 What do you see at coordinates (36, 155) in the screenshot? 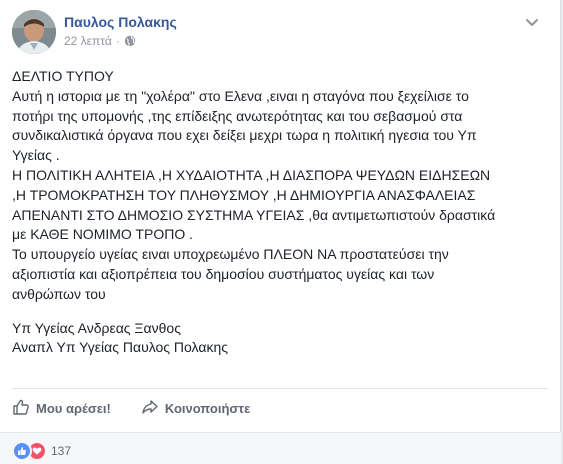
I see `body-line: Υγείας .` at bounding box center [36, 155].